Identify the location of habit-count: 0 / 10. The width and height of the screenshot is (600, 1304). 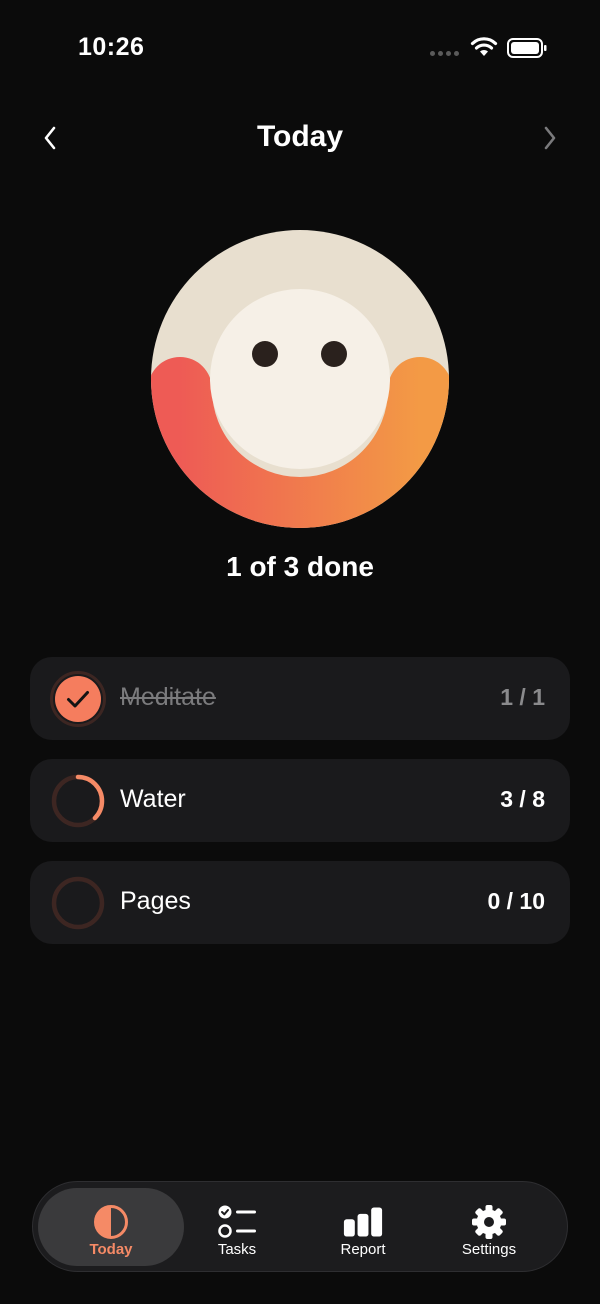
(516, 901).